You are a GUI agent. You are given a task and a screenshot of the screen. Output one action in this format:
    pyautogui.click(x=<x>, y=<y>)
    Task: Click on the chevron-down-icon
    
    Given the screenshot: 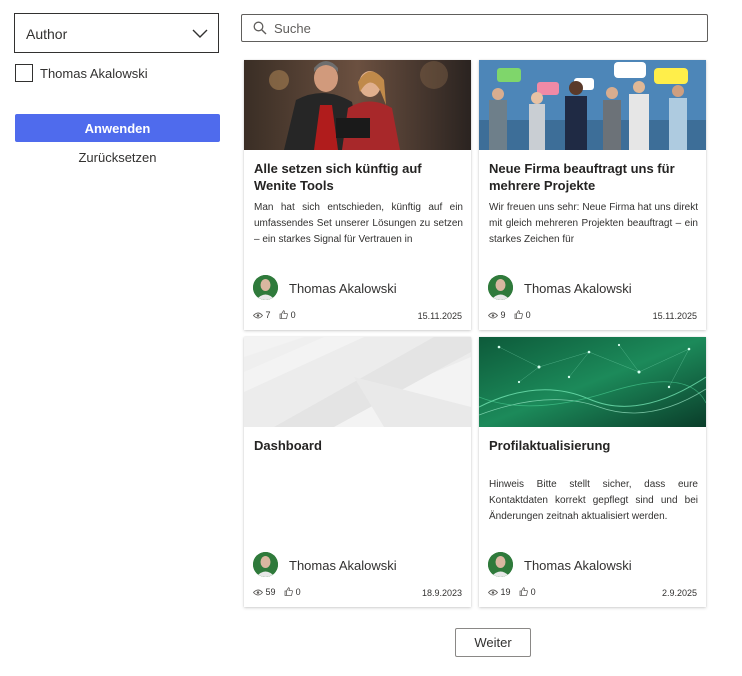 What is the action you would take?
    pyautogui.click(x=200, y=33)
    